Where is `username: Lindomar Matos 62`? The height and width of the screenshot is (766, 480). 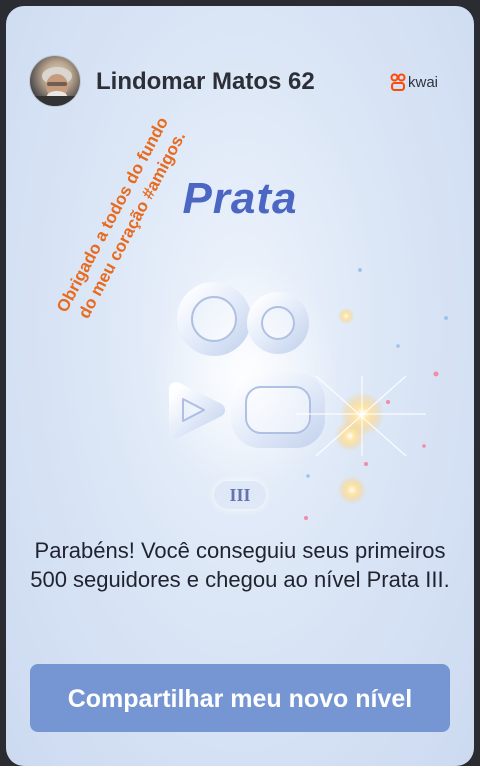
username: Lindomar Matos 62 is located at coordinates (205, 81).